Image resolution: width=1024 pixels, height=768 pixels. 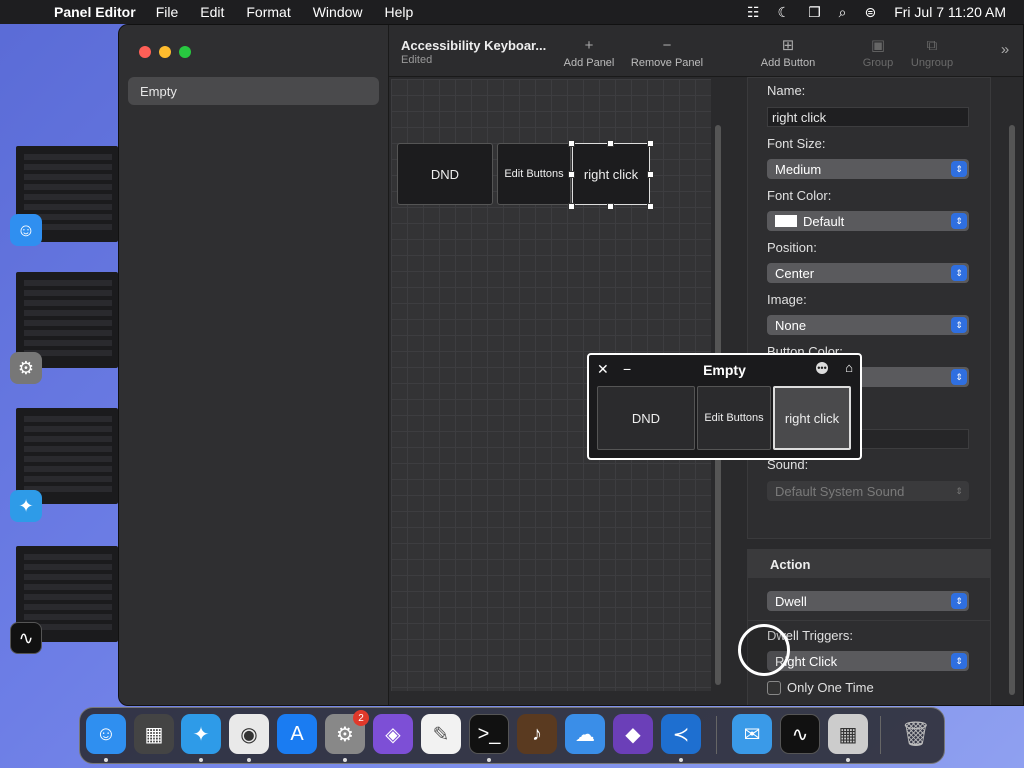 What do you see at coordinates (633, 734) in the screenshot?
I see `dock-visual-studio-icon: ◆` at bounding box center [633, 734].